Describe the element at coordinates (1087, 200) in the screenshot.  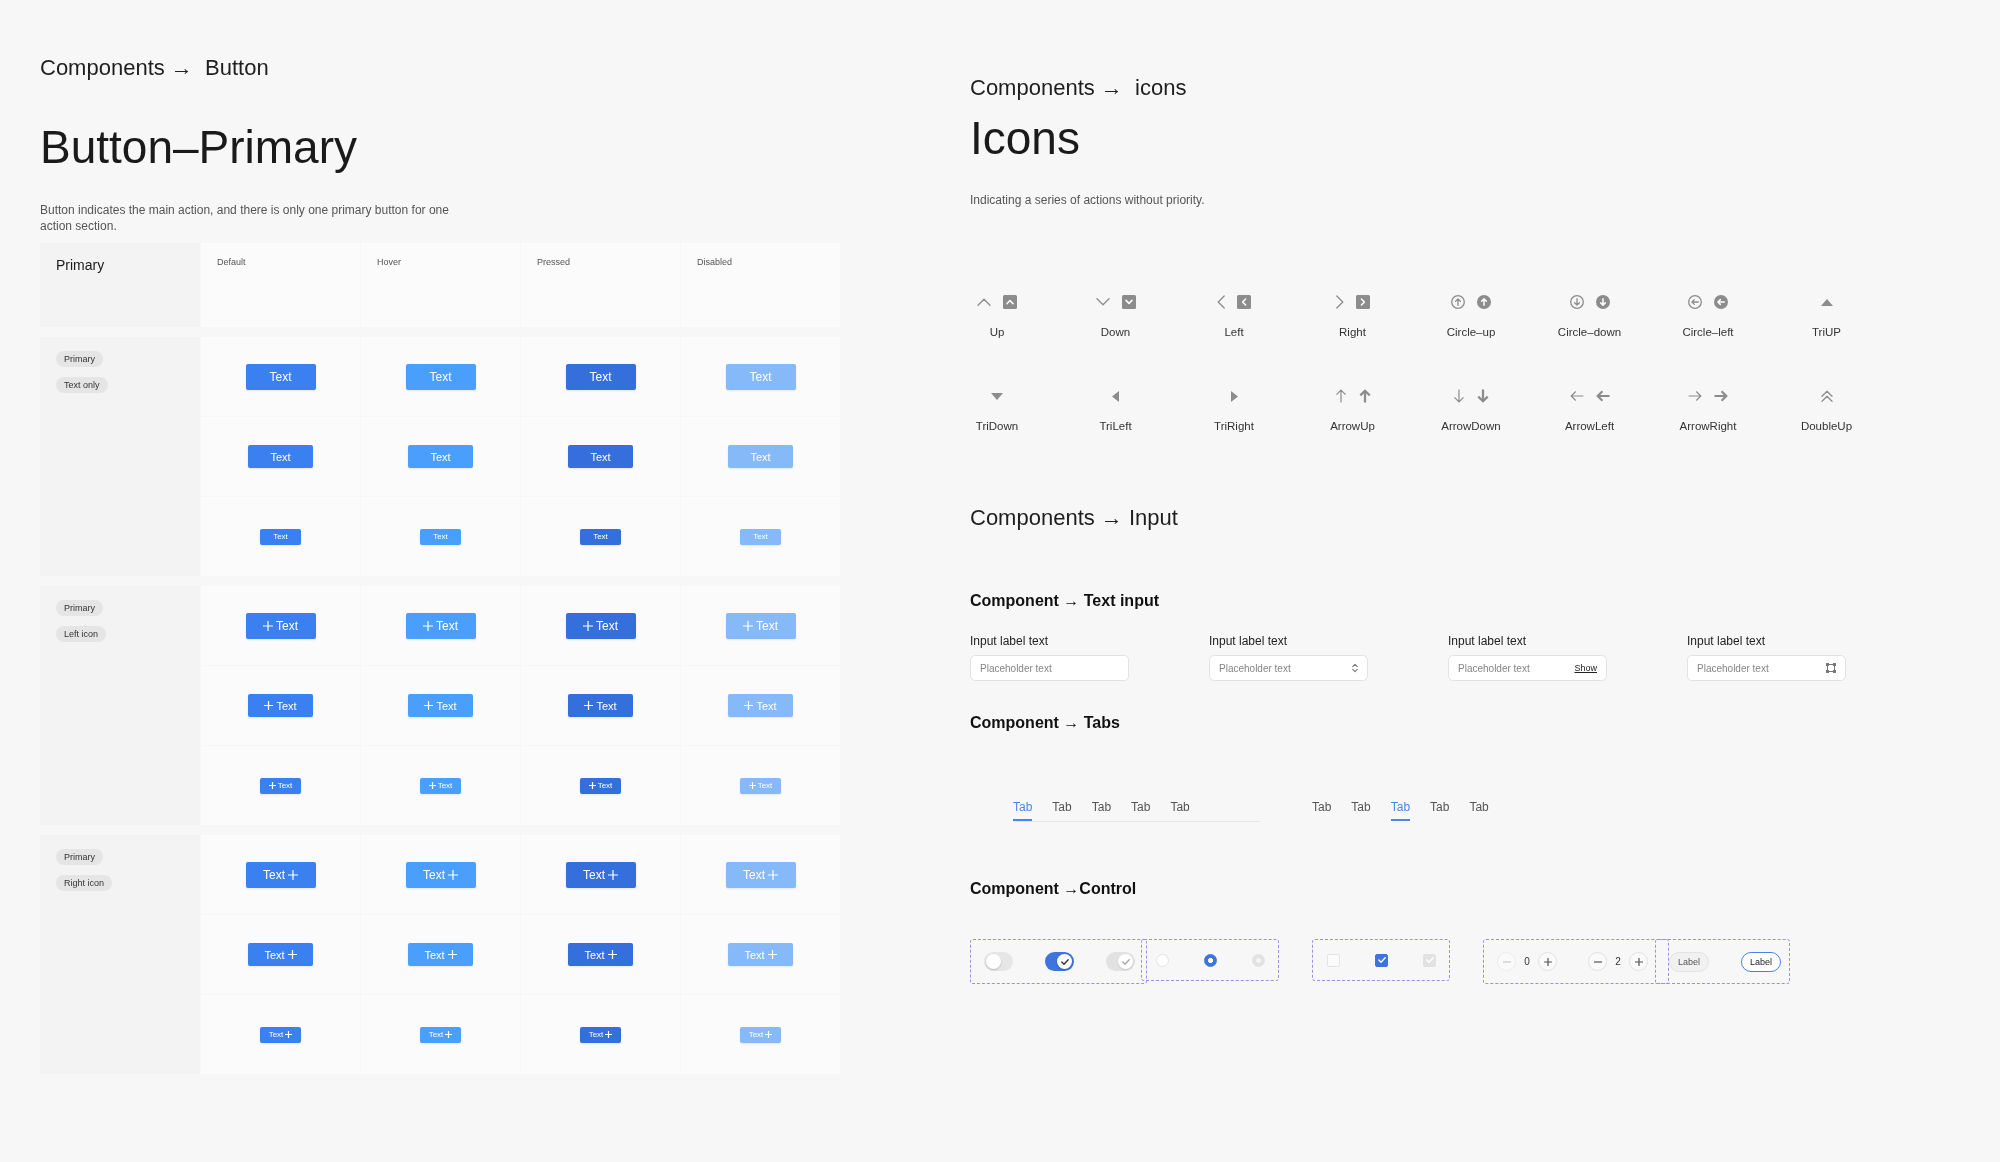
I see `description: Indicating a series of actions without priority.` at that location.